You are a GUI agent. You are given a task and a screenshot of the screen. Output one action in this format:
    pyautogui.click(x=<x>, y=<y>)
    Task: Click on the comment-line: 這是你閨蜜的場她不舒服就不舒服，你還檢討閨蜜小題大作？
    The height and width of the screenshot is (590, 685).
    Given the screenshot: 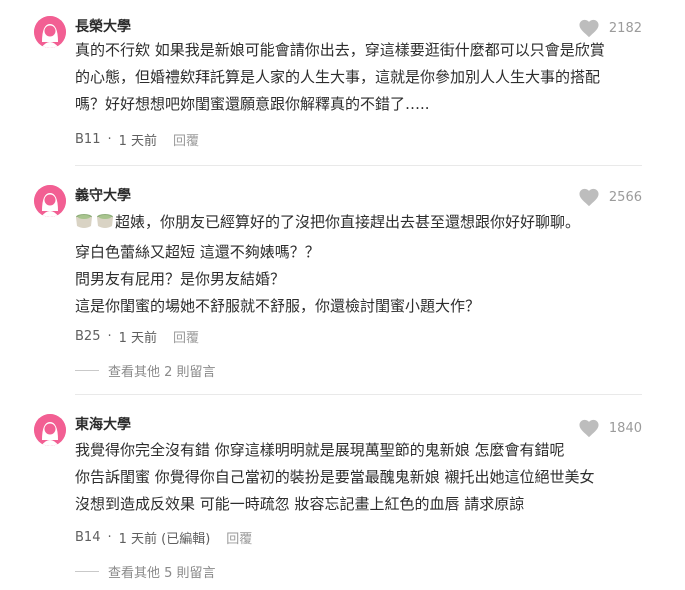 What is the action you would take?
    pyautogui.click(x=278, y=306)
    